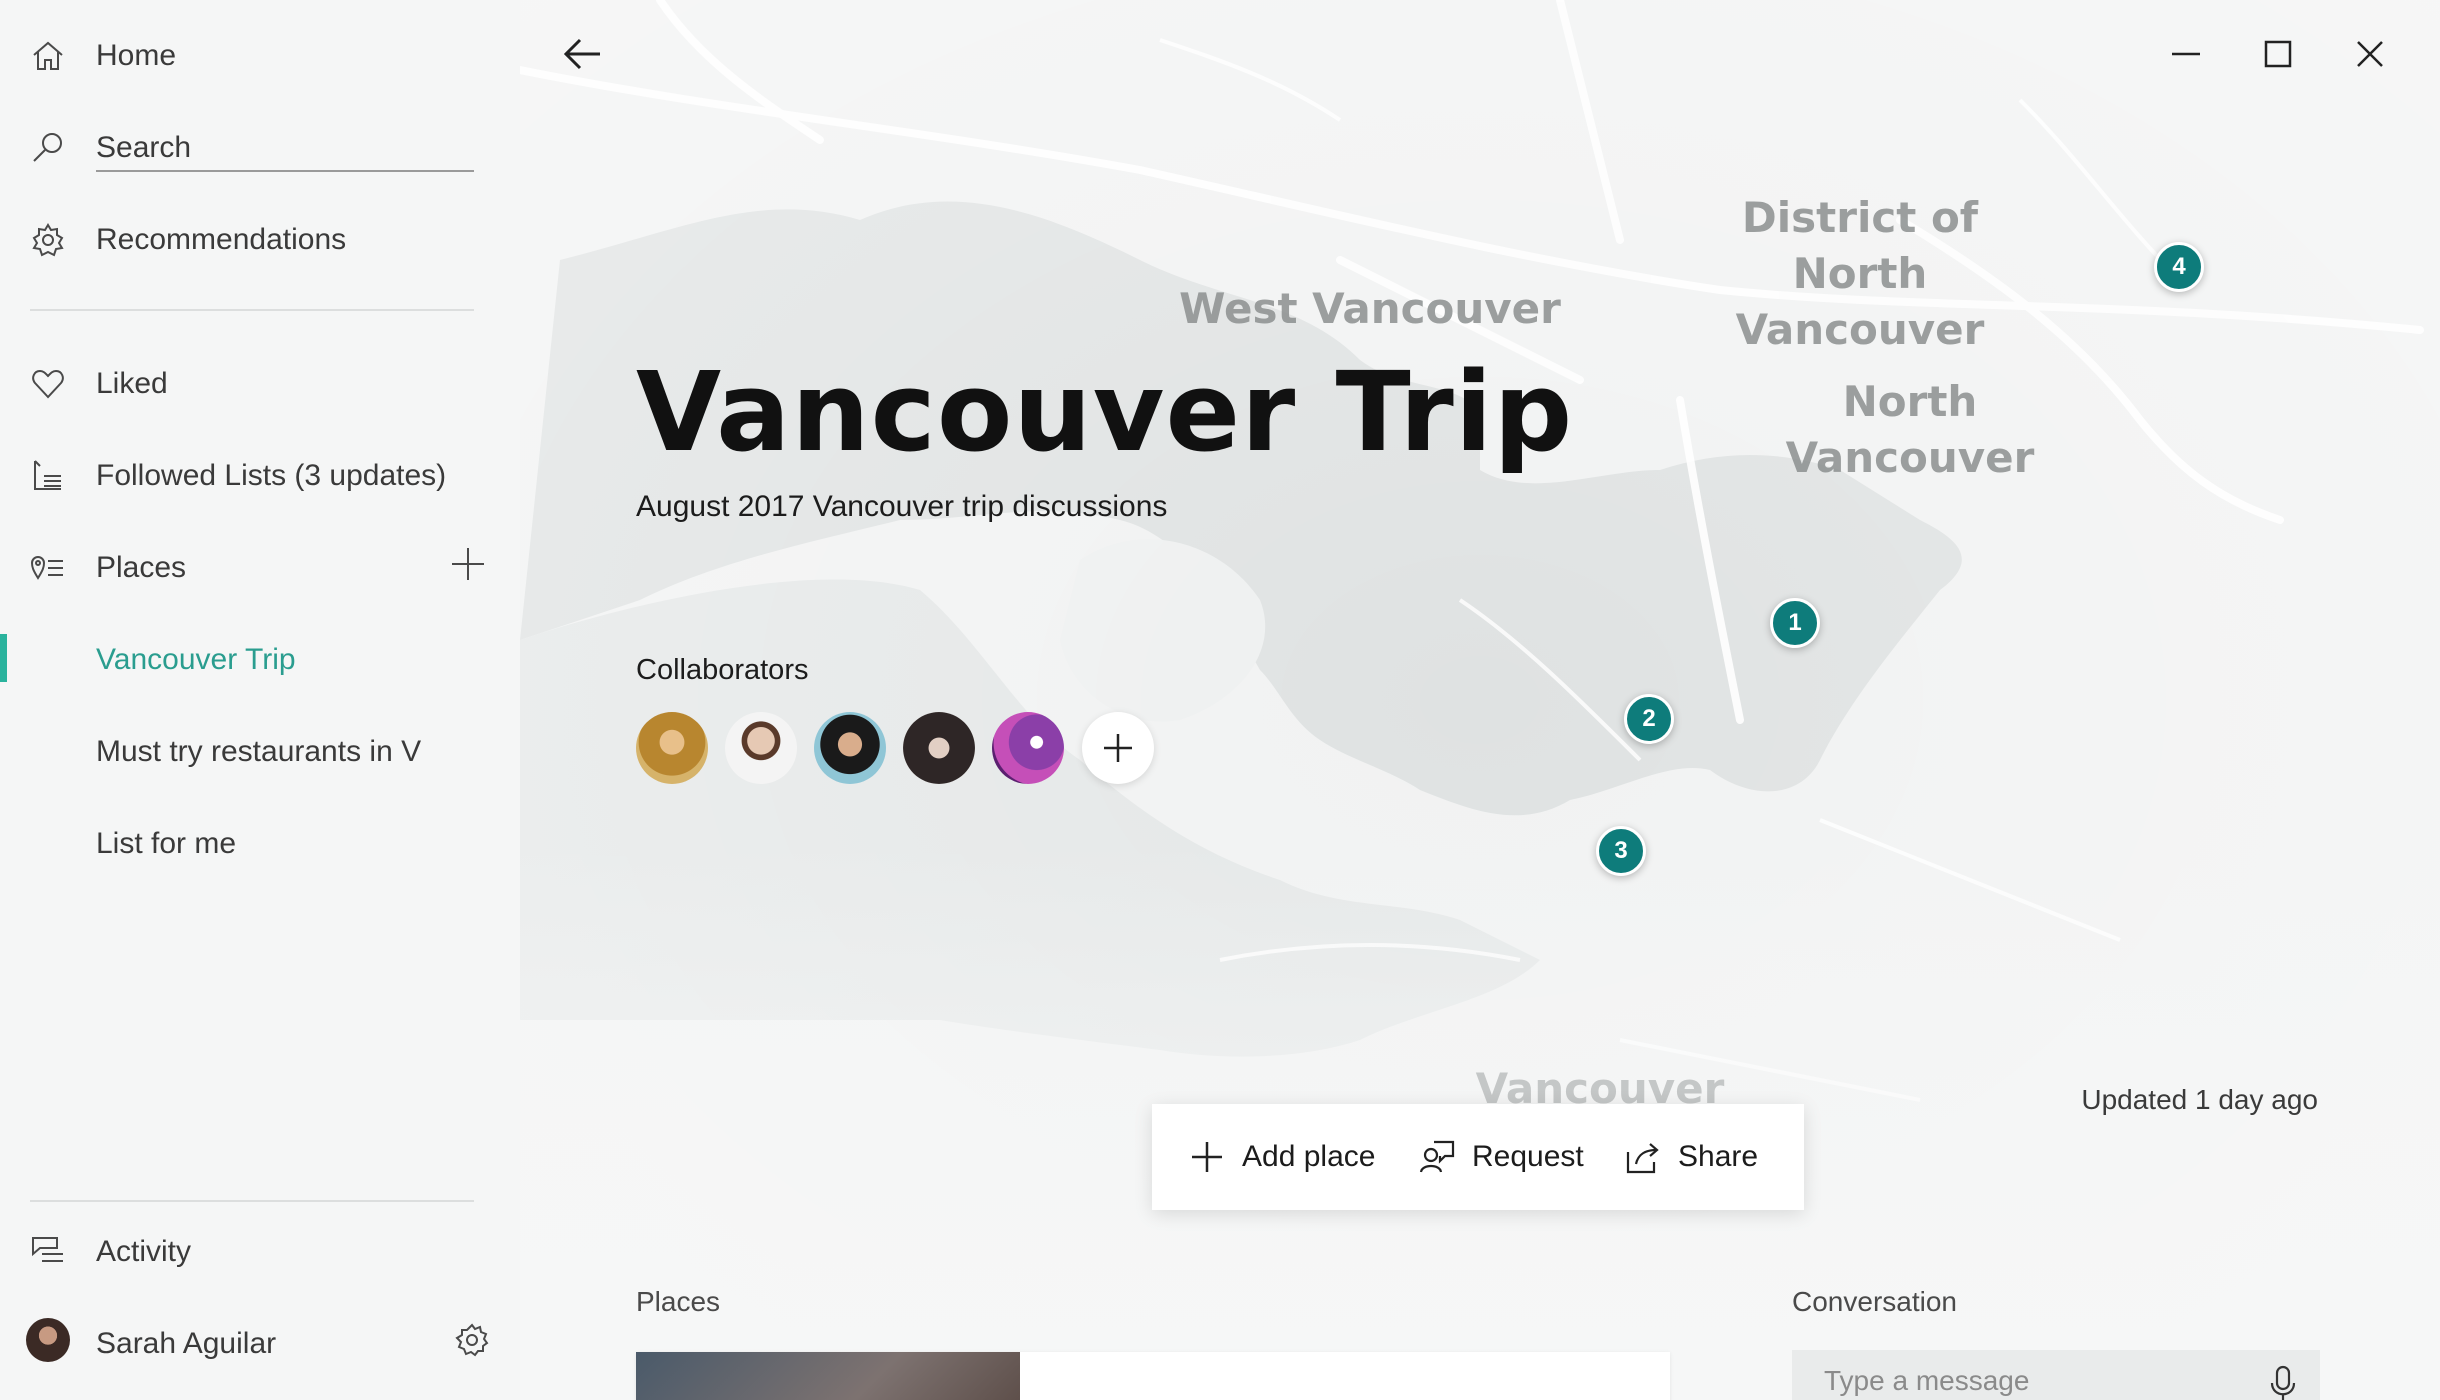  I want to click on map-pin-4: 4, so click(2179, 267).